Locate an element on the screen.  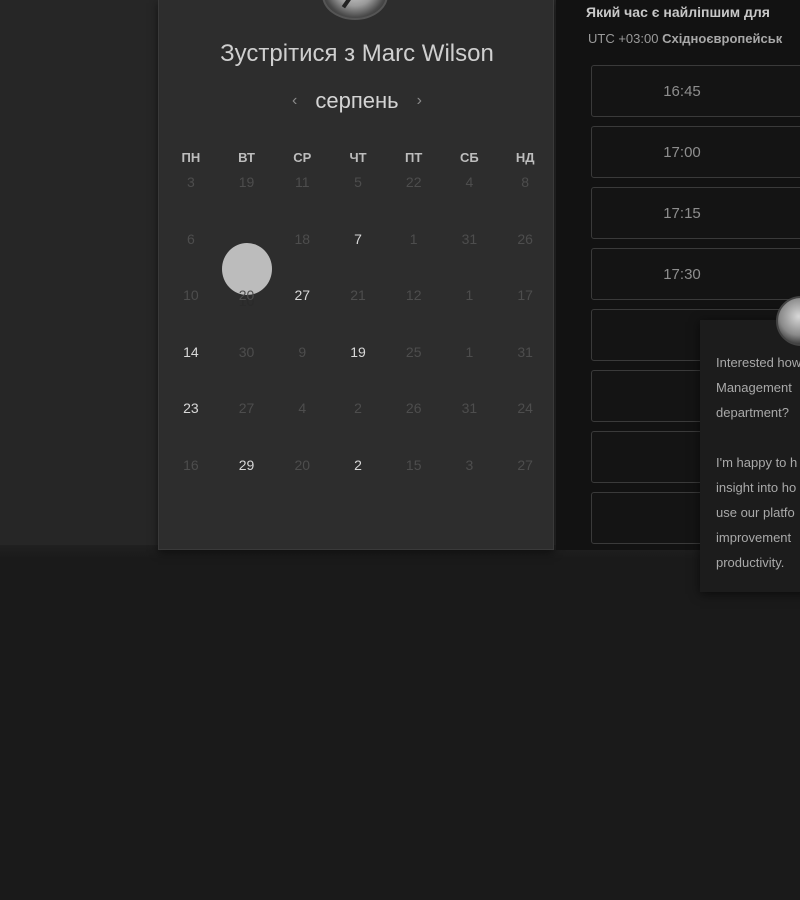
chat-text-line is located at coordinates (758, 437).